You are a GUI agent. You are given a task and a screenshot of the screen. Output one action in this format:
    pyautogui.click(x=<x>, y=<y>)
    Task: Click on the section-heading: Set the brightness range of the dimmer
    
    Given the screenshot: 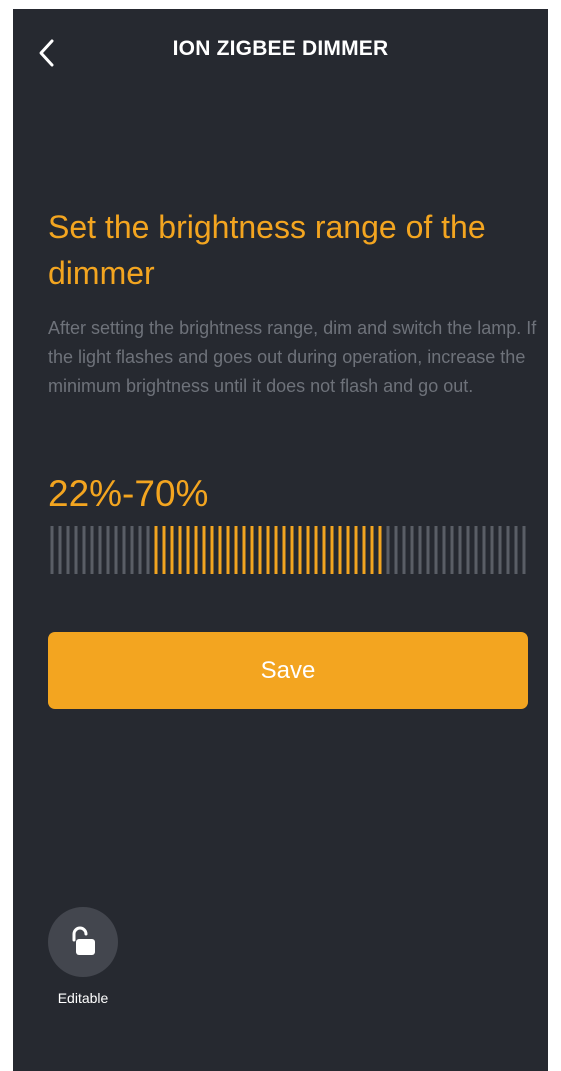 What is the action you would take?
    pyautogui.click(x=267, y=250)
    